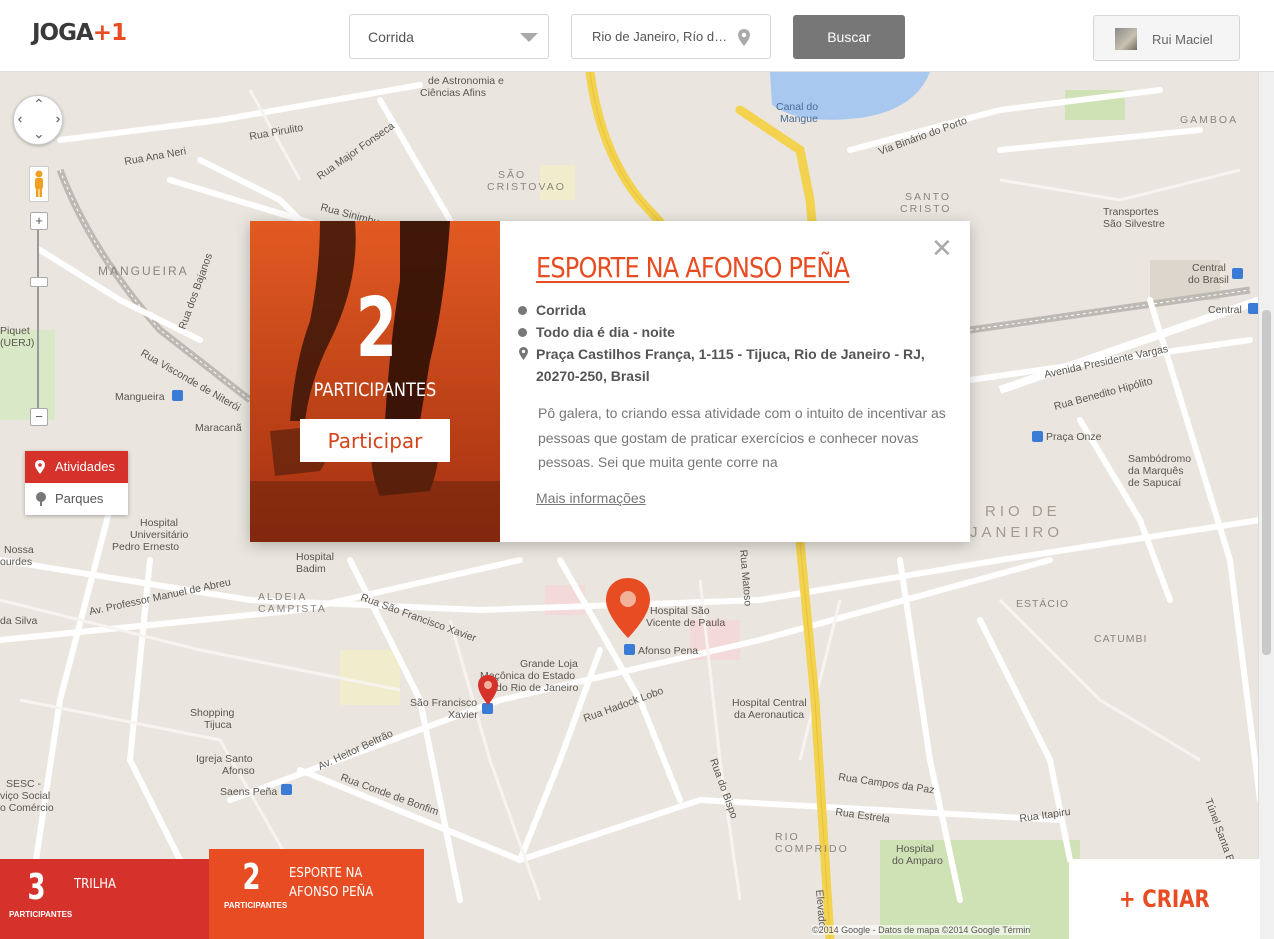 The height and width of the screenshot is (939, 1274). Describe the element at coordinates (104, 899) in the screenshot. I see `activity-tab-trilha: 3 PARTICIPANTES TRILHA` at that location.